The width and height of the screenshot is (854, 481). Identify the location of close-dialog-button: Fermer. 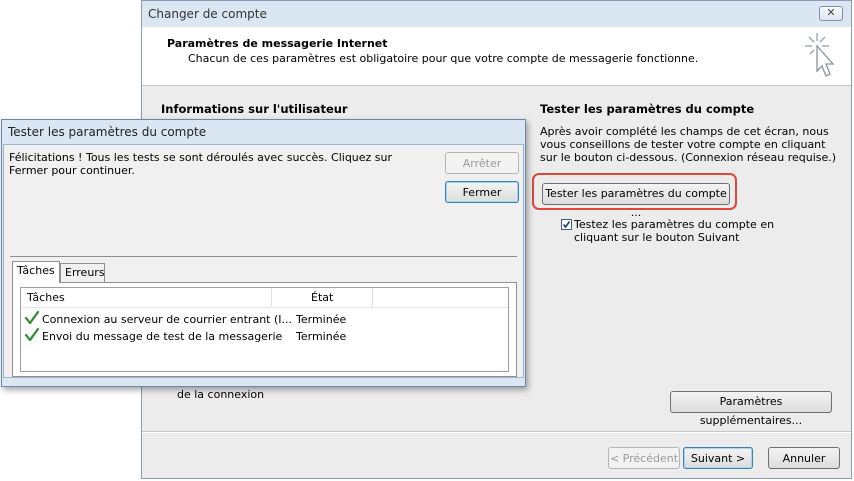
(482, 192).